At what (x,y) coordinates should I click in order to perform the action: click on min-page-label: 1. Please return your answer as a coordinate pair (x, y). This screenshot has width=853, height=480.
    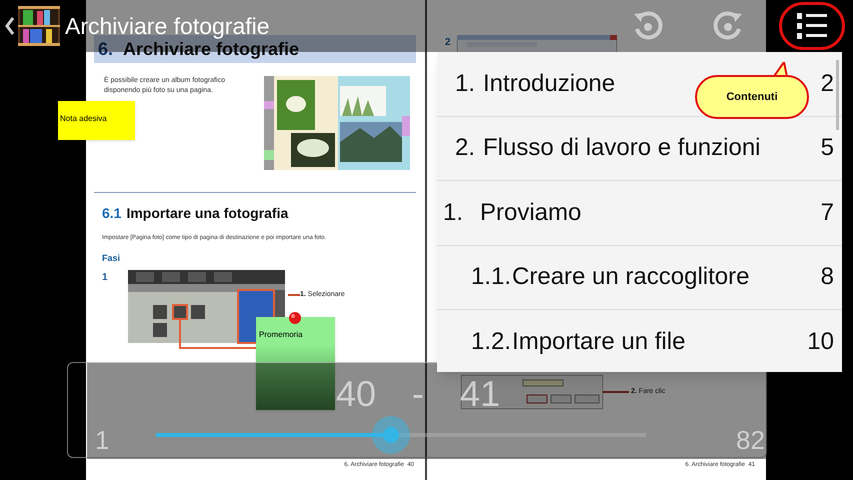
    Looking at the image, I should click on (102, 440).